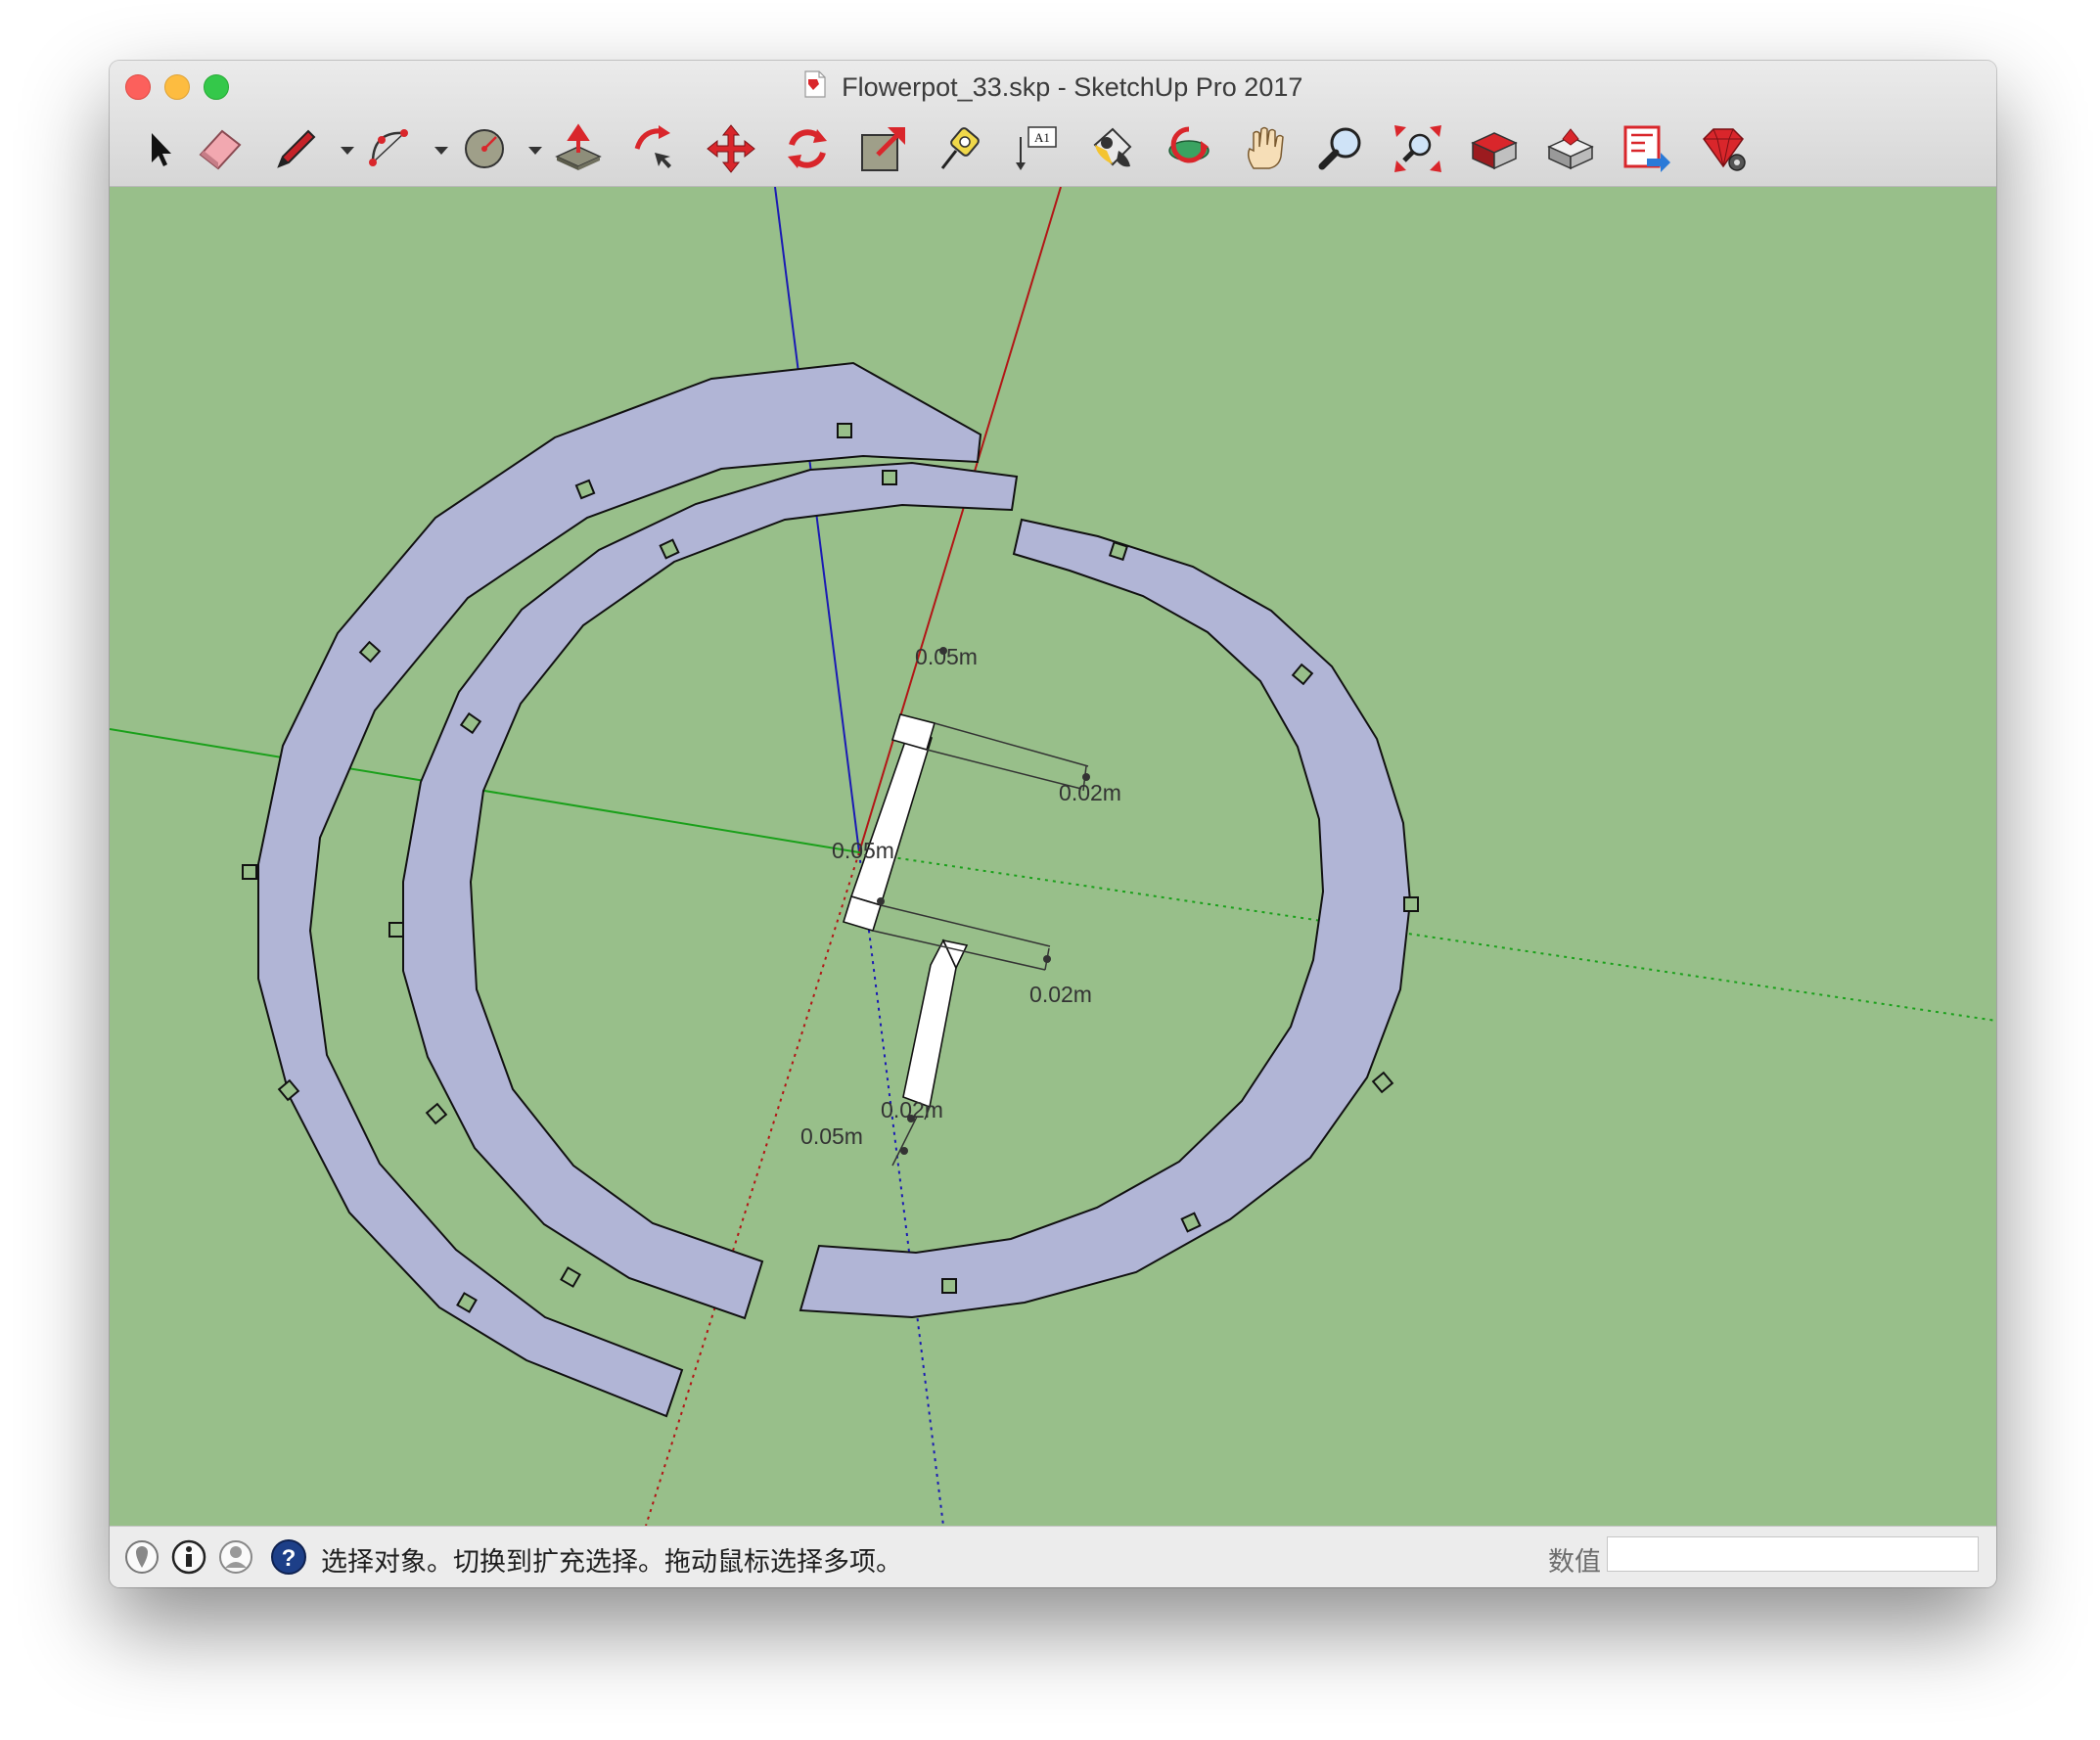  Describe the element at coordinates (1494, 151) in the screenshot. I see `3d-warehouse-icon` at that location.